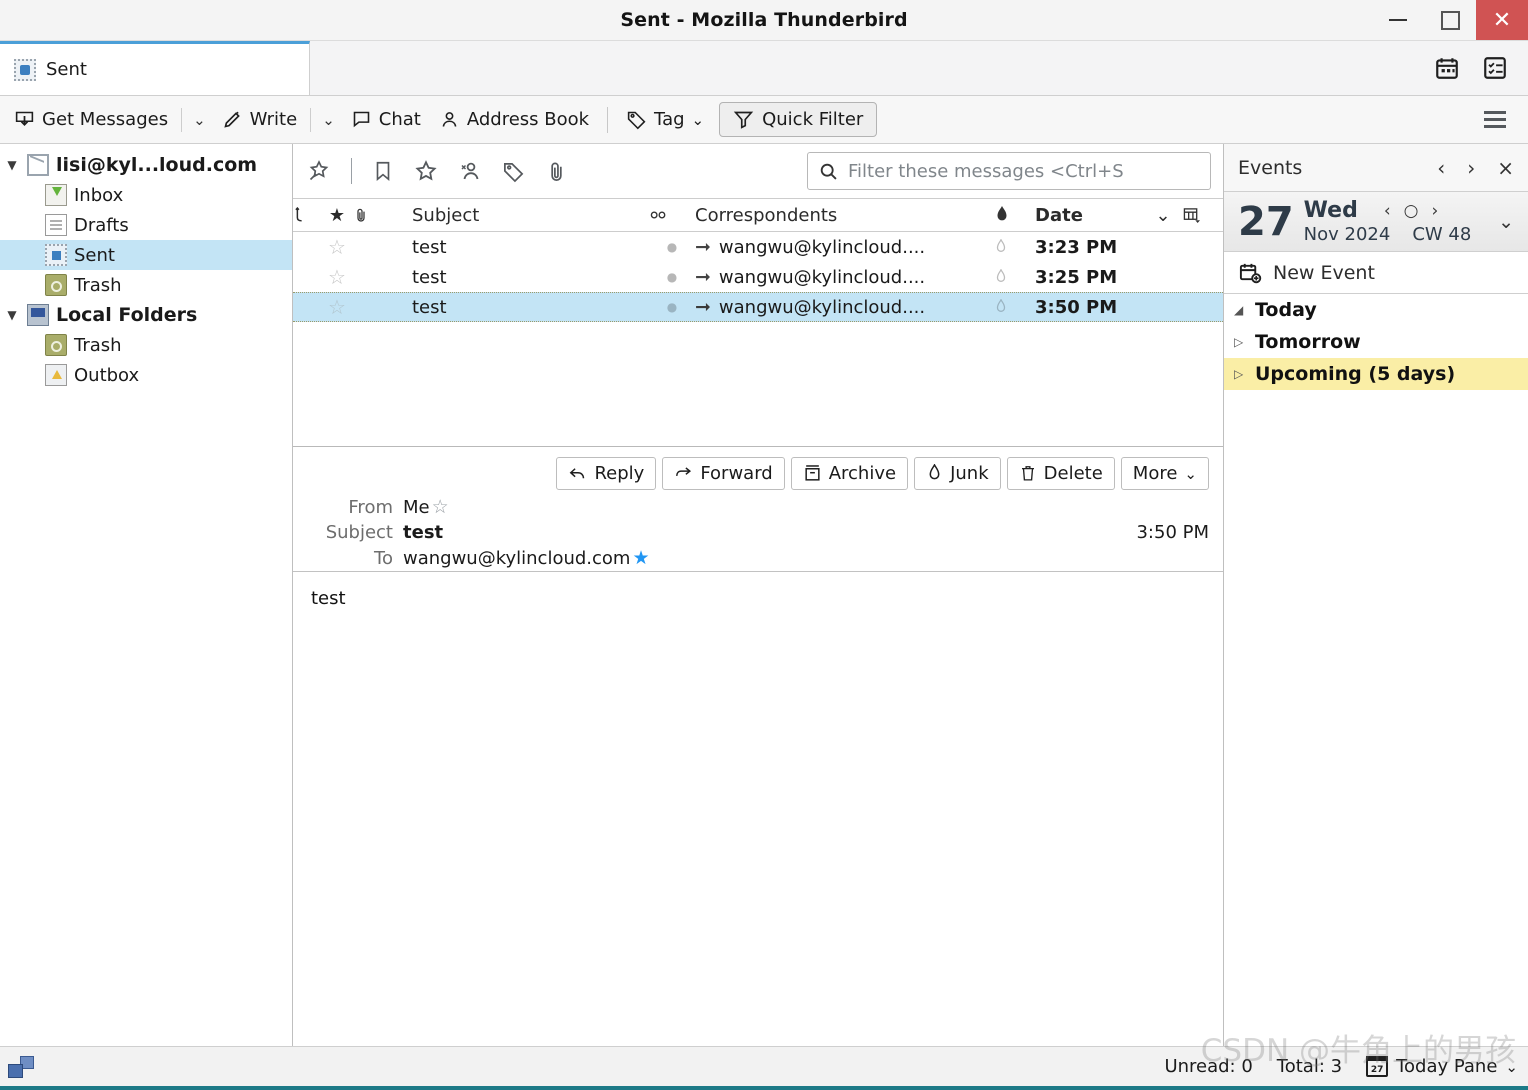 The image size is (1528, 1090). Describe the element at coordinates (260, 119) in the screenshot. I see `write-button: Write` at that location.